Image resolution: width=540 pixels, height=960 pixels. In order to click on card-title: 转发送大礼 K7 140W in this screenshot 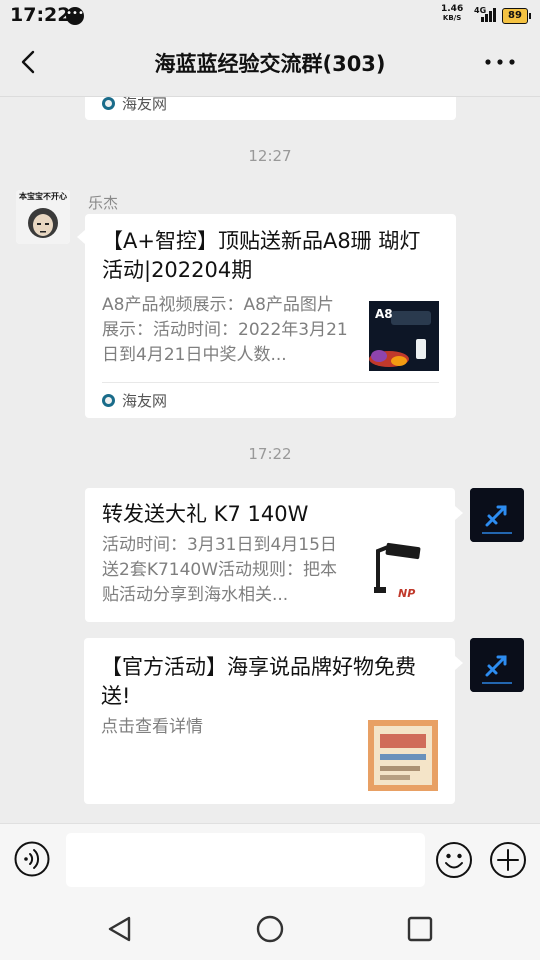, I will do `click(205, 514)`.